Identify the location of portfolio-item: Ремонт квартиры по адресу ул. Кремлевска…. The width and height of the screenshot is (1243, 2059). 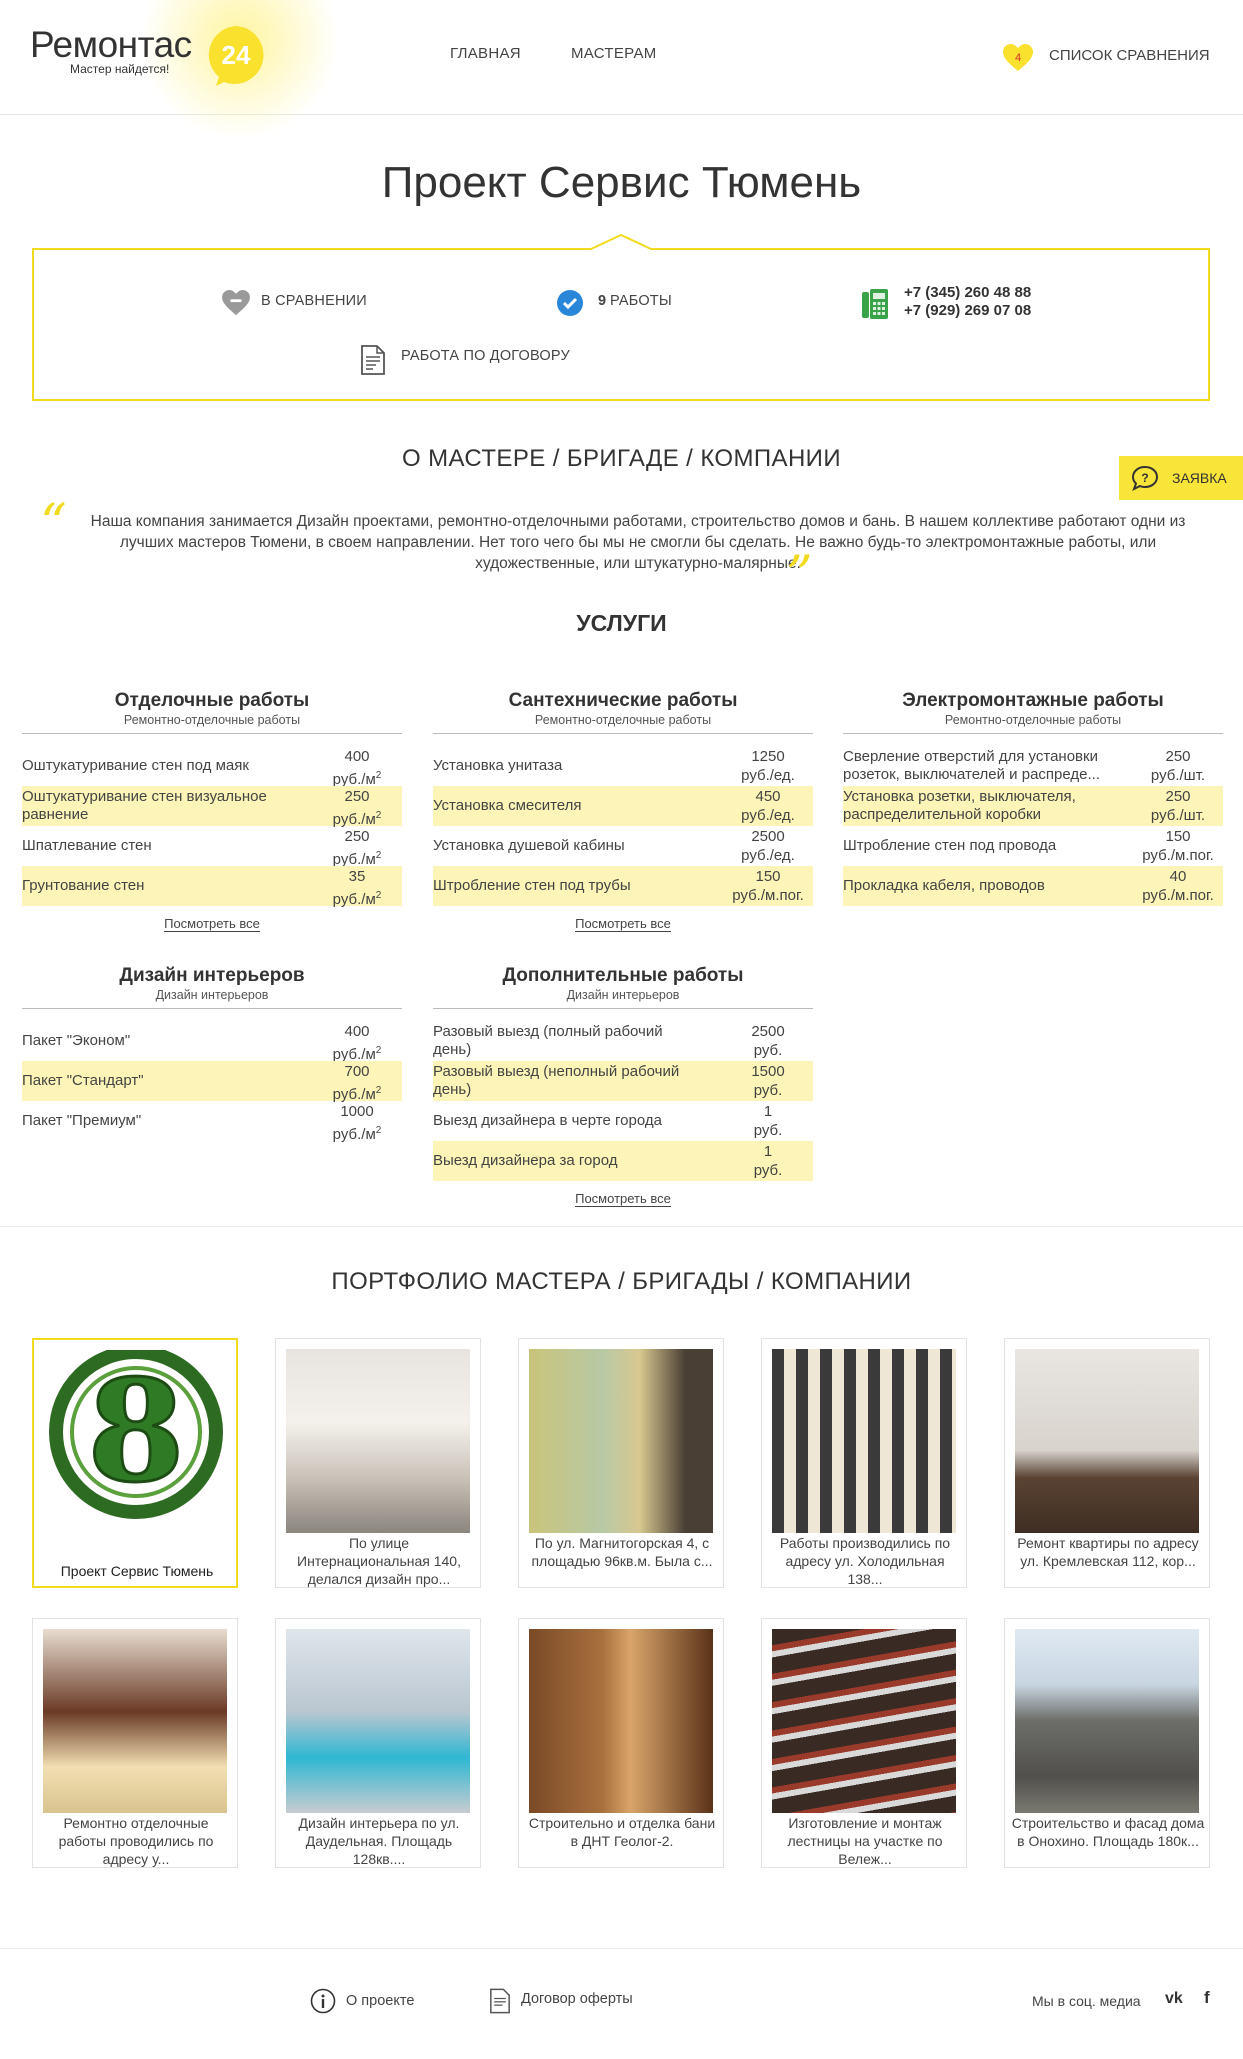
(1107, 1463).